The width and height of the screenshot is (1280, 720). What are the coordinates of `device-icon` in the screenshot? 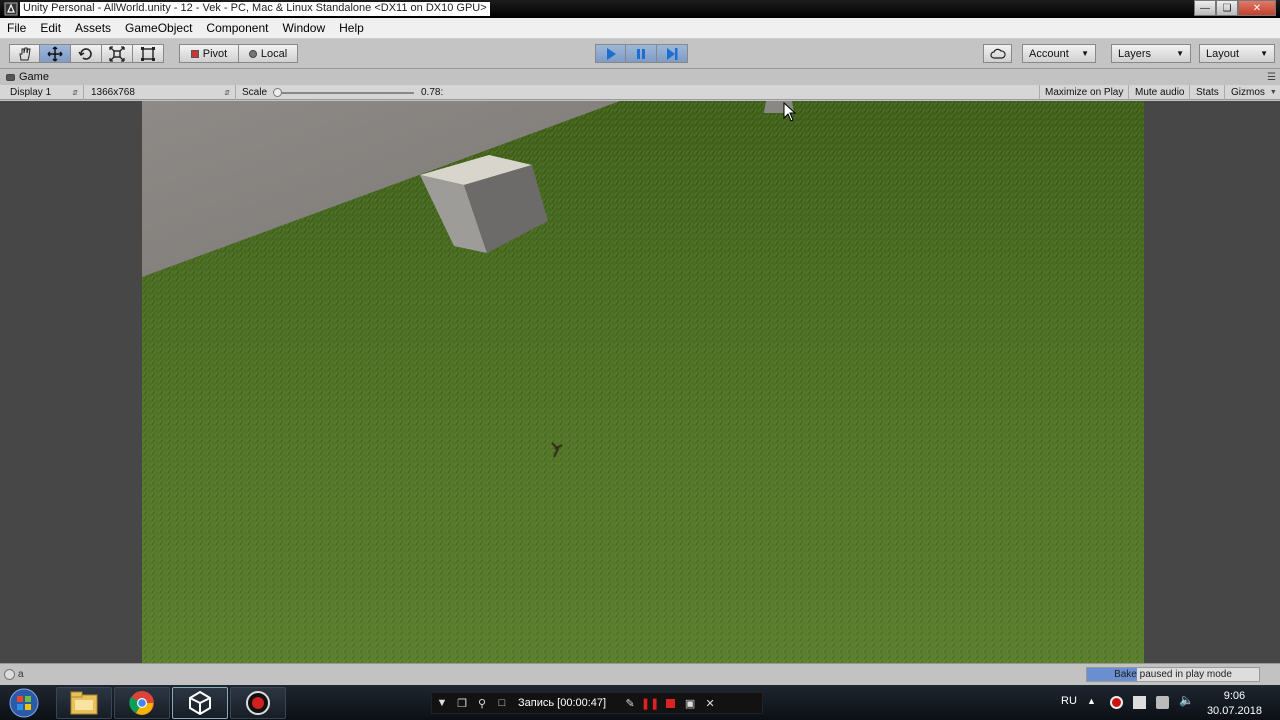 It's located at (1162, 702).